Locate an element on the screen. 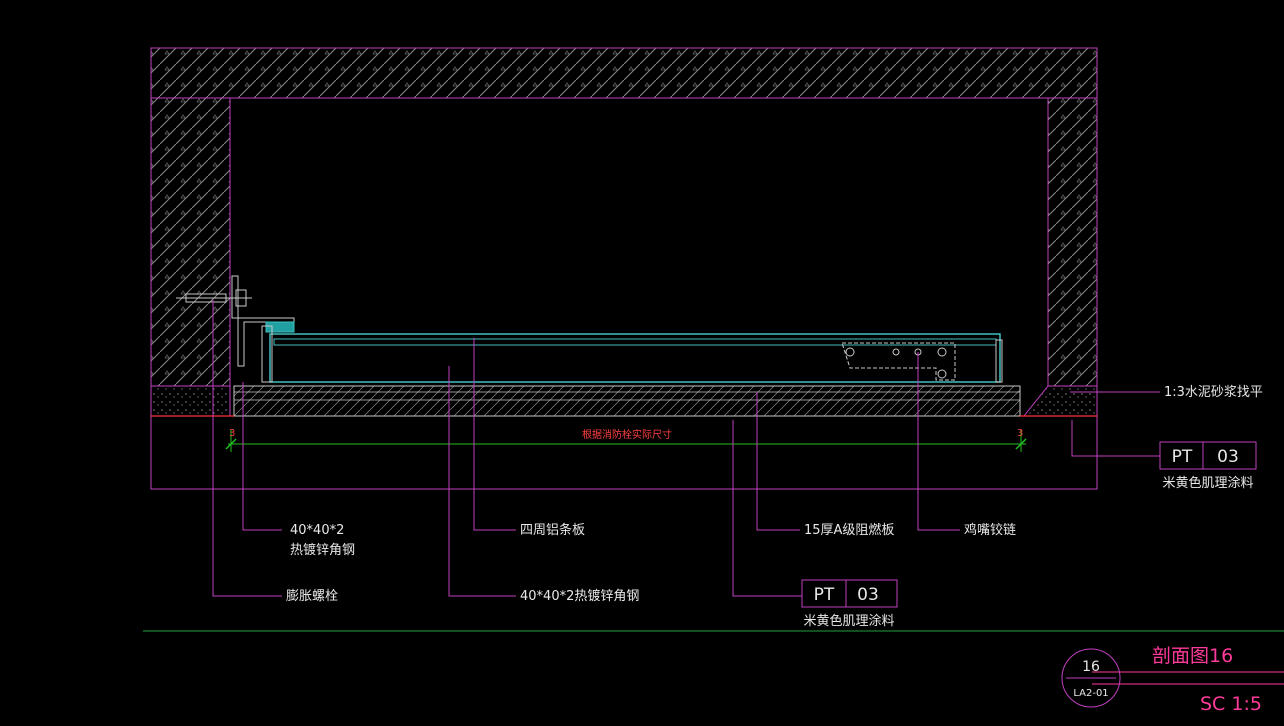 Image resolution: width=1284 pixels, height=726 pixels. aluminum-frame is located at coordinates (636, 358).